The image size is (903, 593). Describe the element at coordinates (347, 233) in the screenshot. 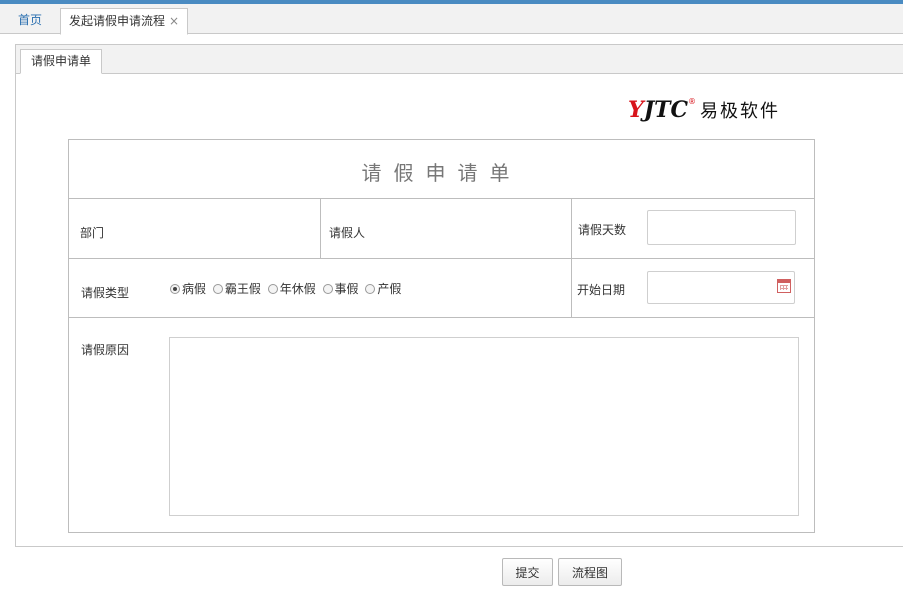

I see `applicant-label: 请假人` at that location.